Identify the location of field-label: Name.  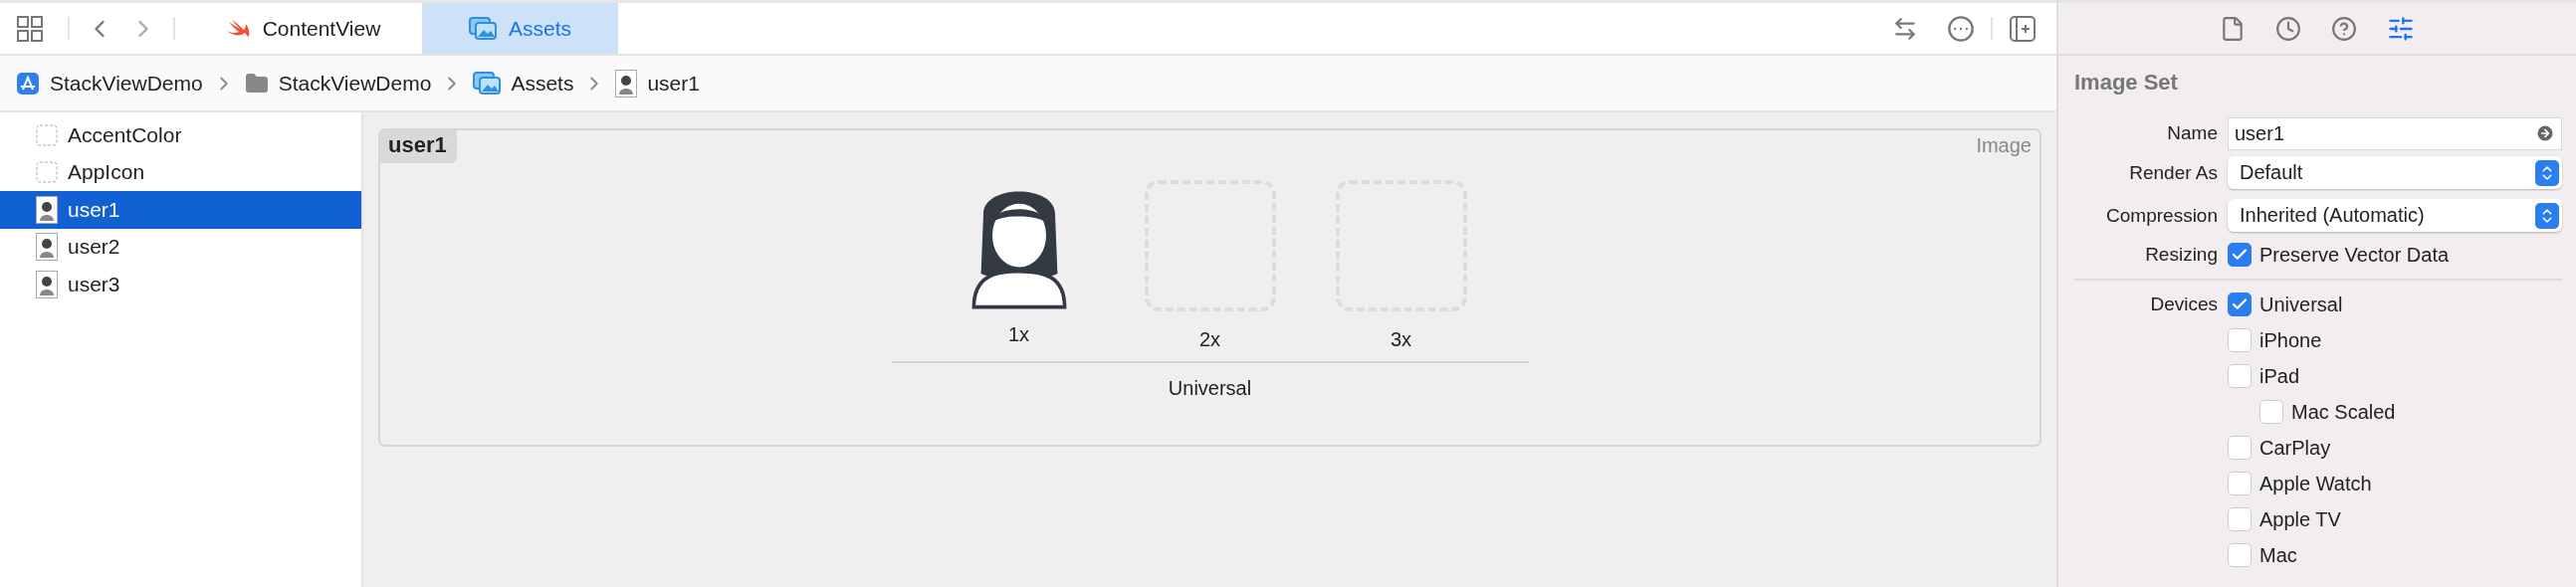
(2192, 133).